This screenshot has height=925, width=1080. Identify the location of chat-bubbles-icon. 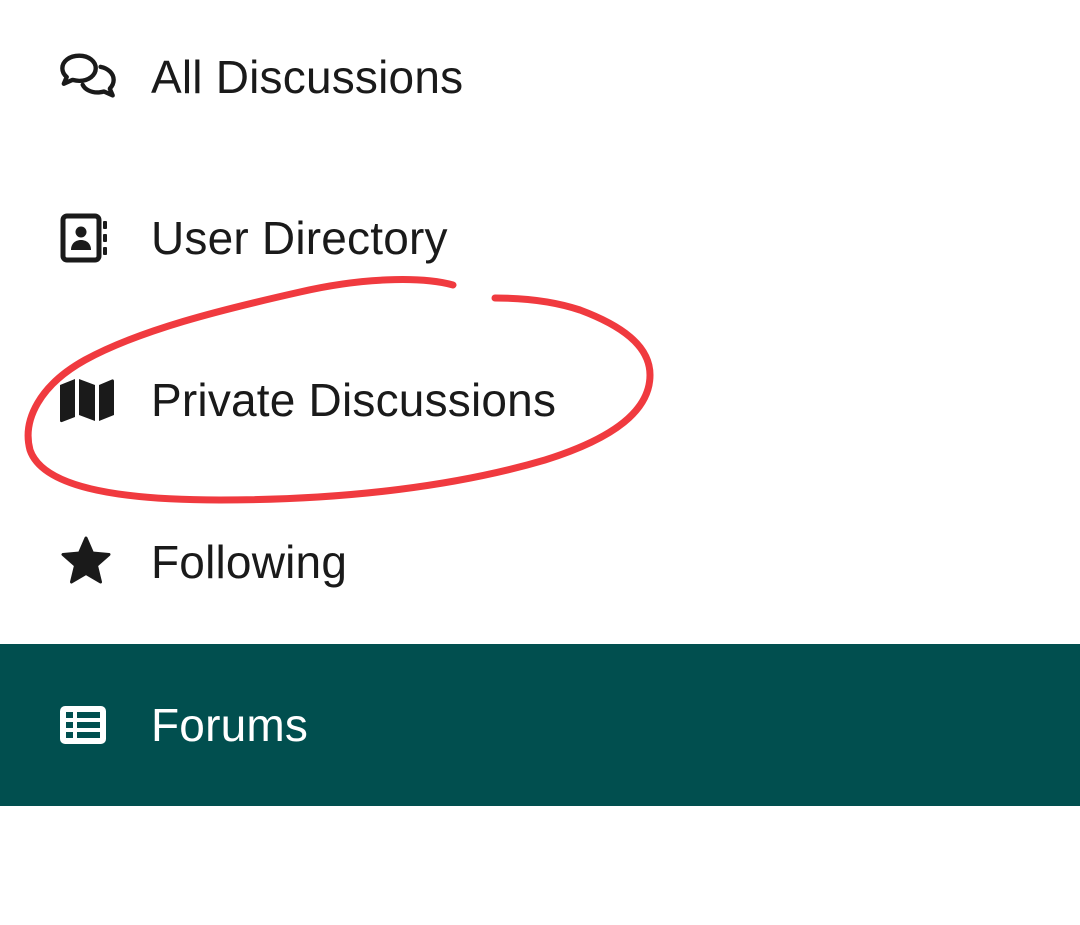
(88, 77).